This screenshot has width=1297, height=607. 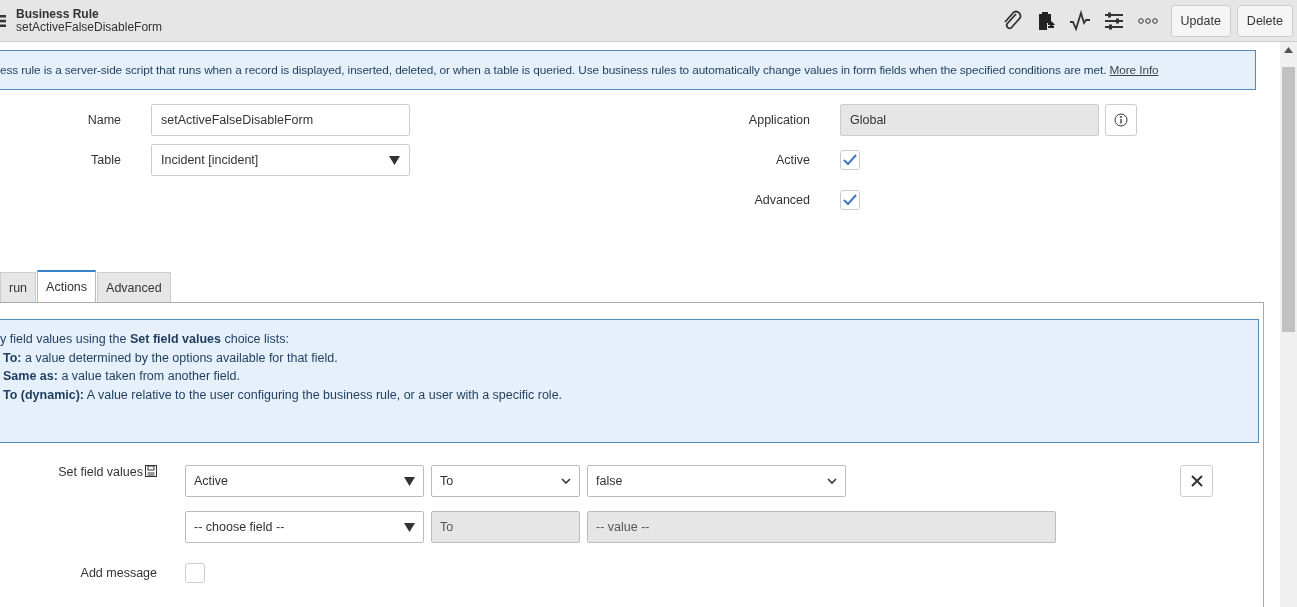 What do you see at coordinates (1079, 20) in the screenshot?
I see `activity-icon` at bounding box center [1079, 20].